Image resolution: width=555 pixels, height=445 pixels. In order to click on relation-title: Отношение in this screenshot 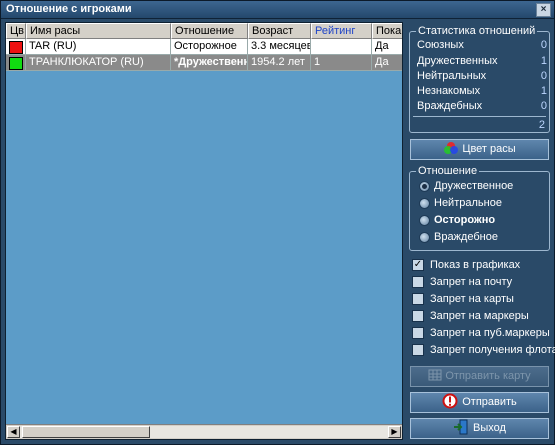, I will do `click(448, 171)`.